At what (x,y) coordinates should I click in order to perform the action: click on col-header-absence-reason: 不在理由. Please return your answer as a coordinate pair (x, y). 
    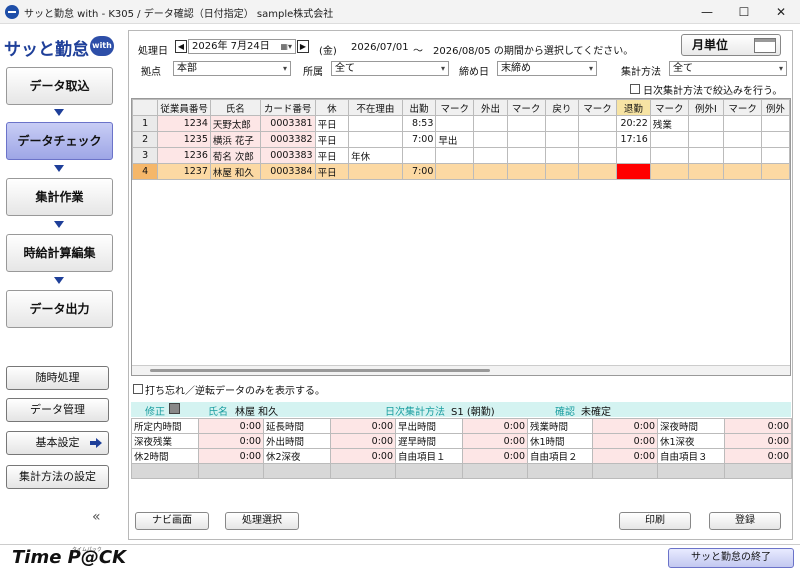
    Looking at the image, I should click on (375, 107).